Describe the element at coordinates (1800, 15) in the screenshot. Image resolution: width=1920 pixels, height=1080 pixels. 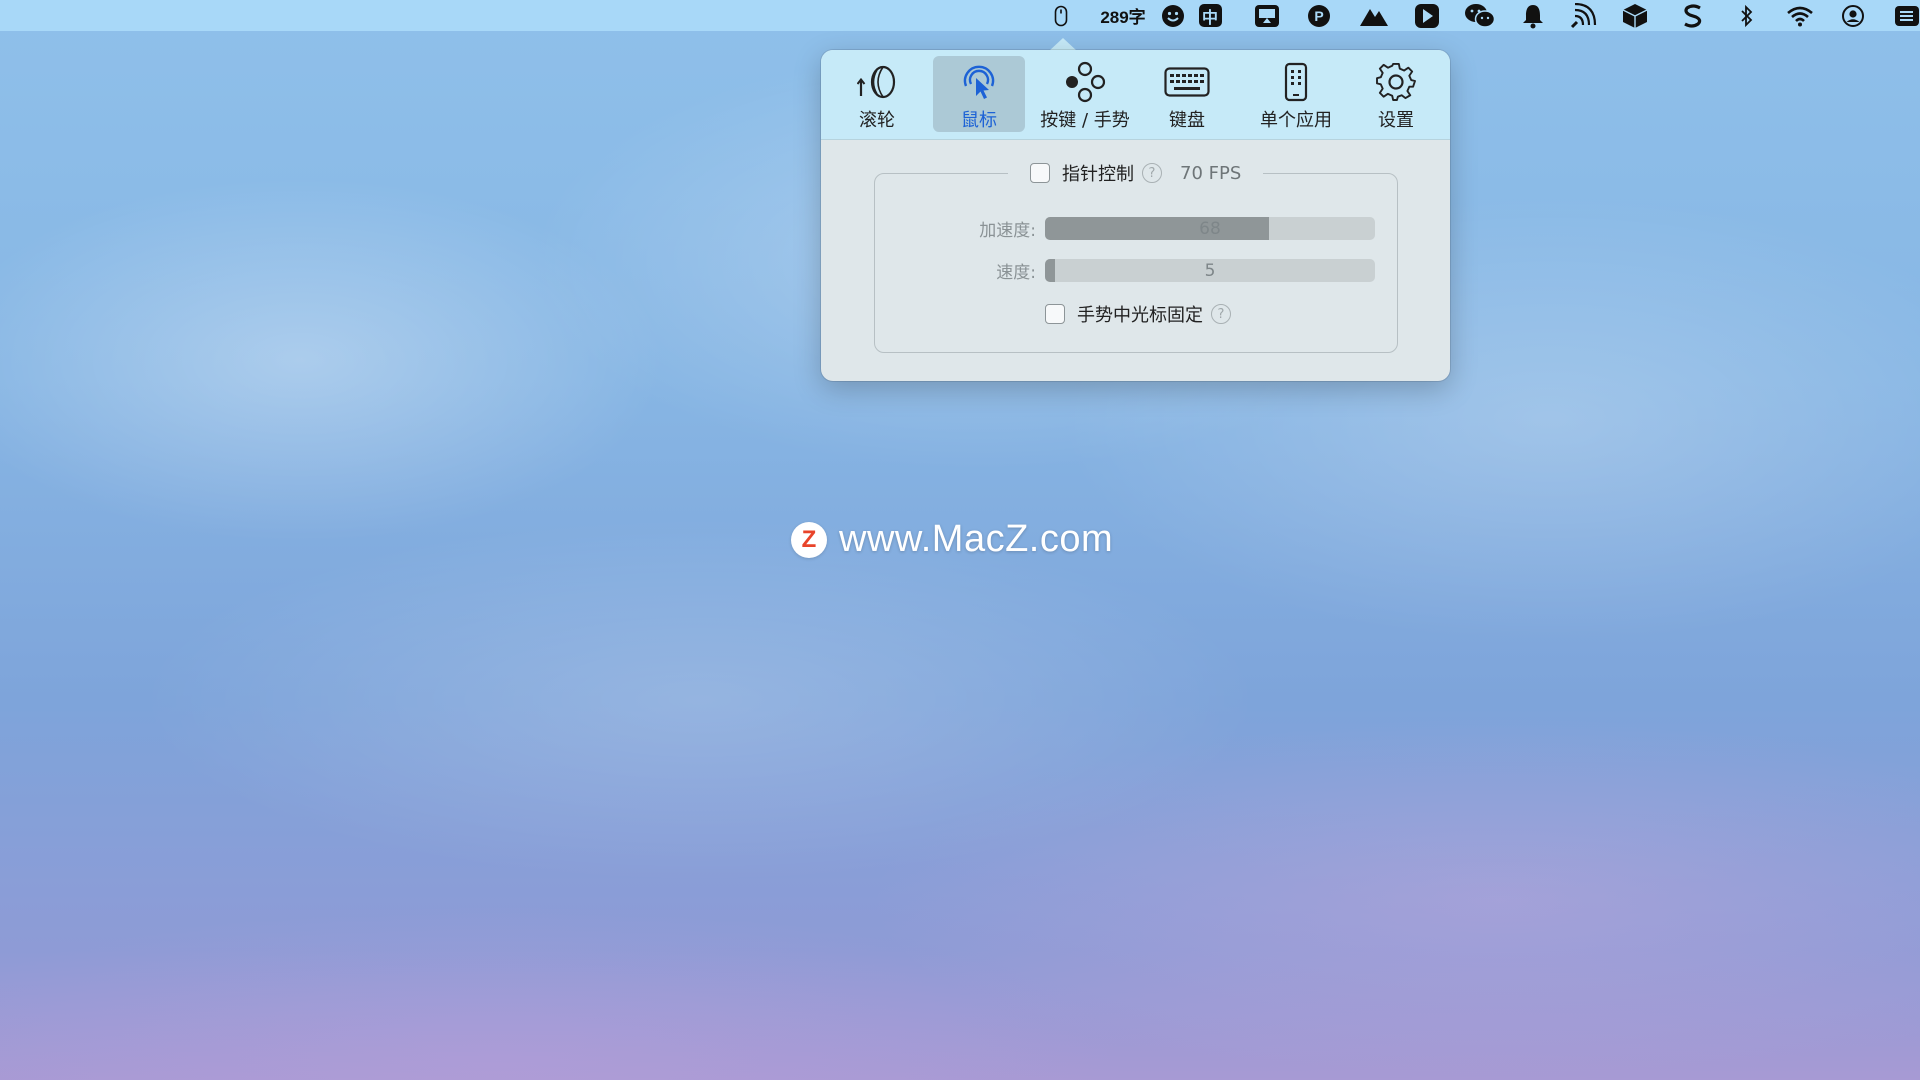
I see `wifi-icon` at that location.